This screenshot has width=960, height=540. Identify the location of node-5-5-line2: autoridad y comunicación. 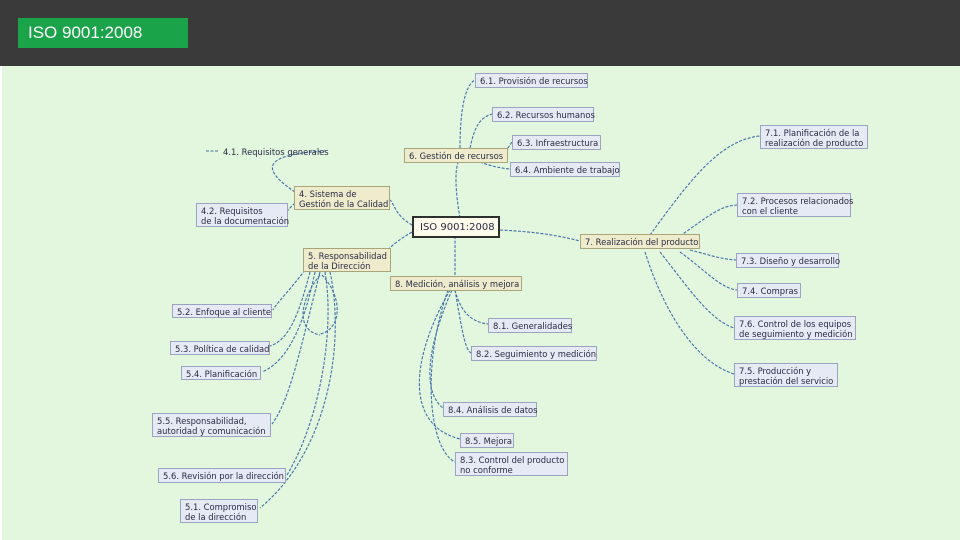
(211, 431).